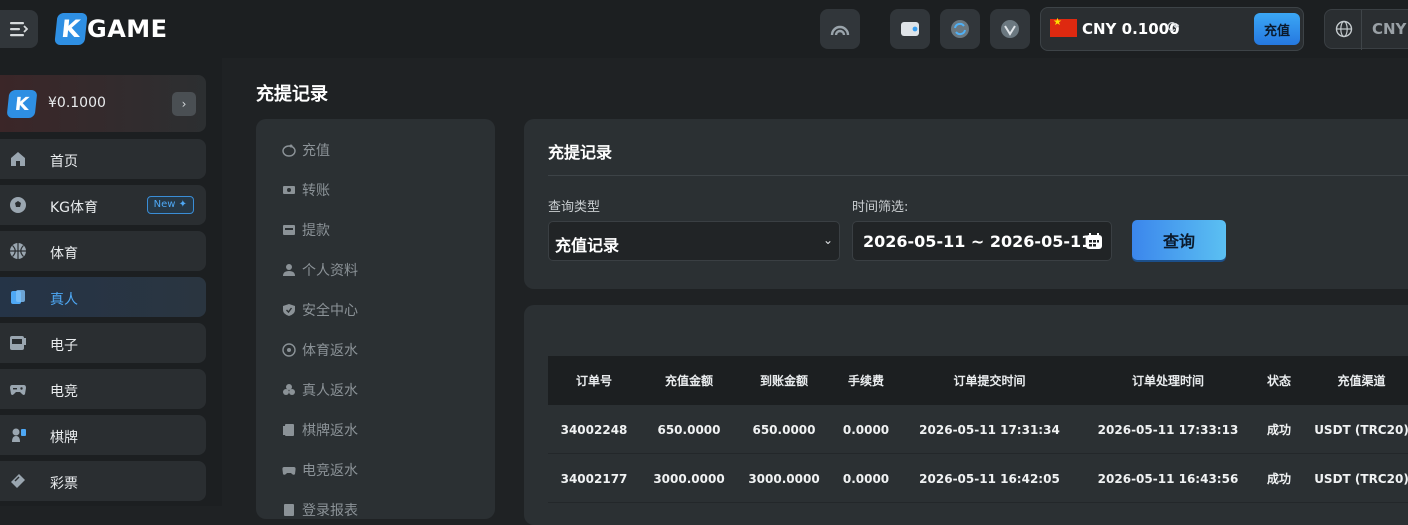  What do you see at coordinates (64, 438) in the screenshot?
I see `sidebar-item-label: 棋牌` at bounding box center [64, 438].